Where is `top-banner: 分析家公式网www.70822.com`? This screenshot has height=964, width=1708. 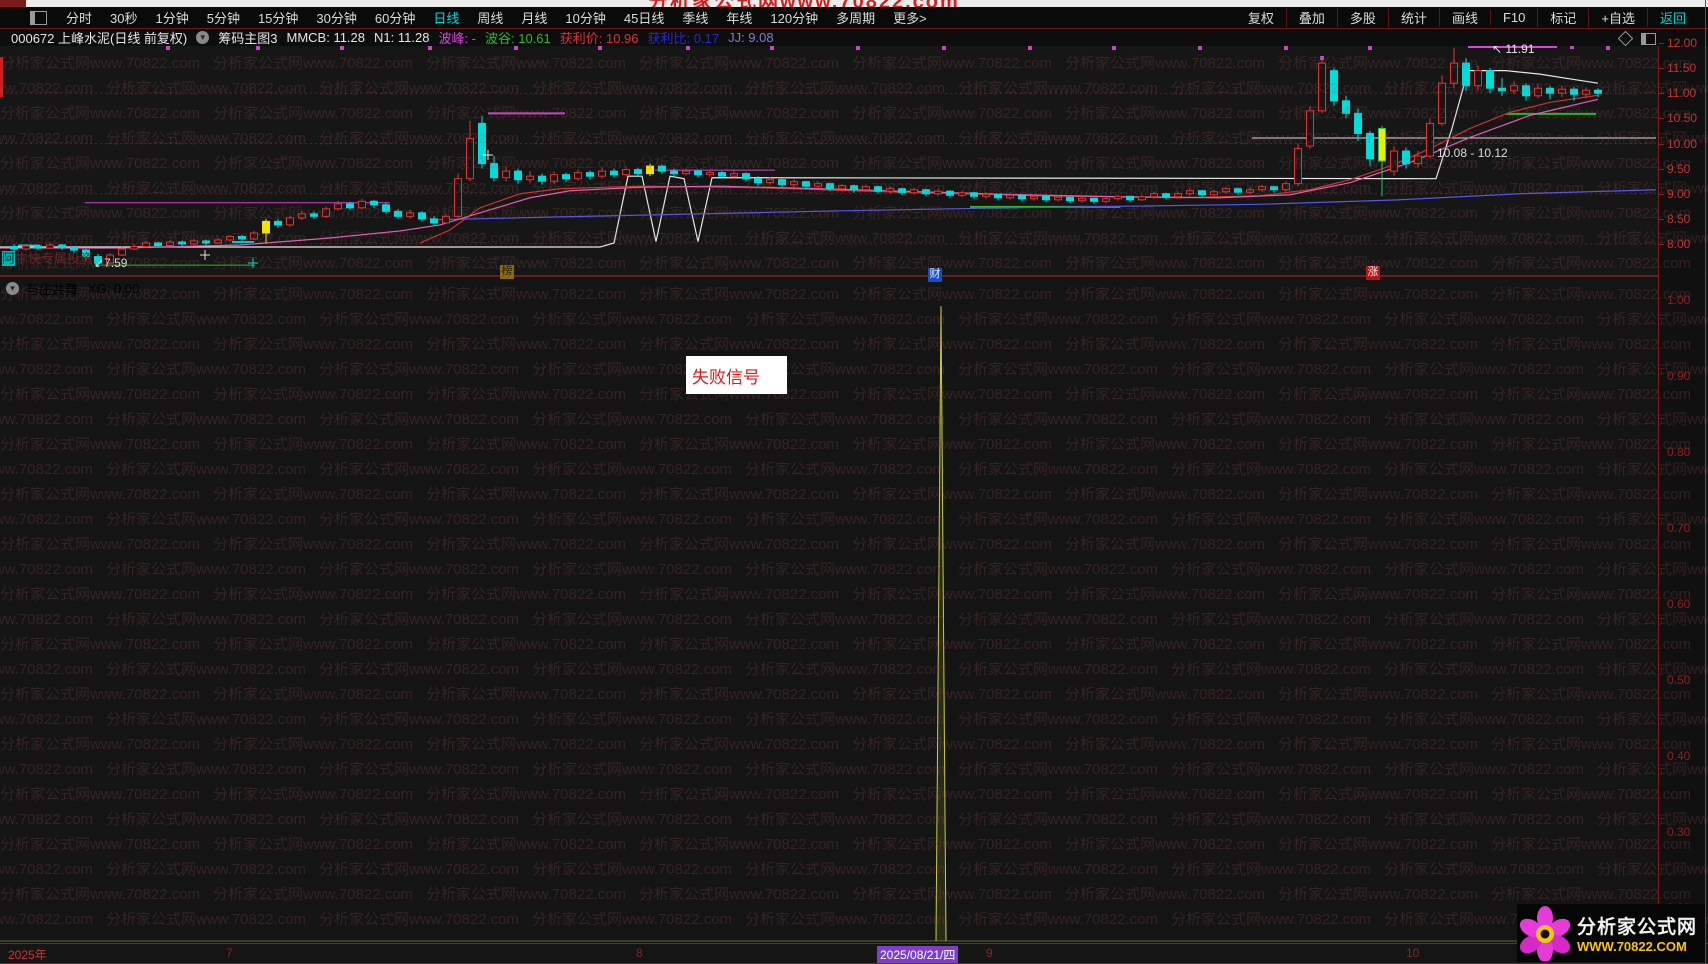
top-banner: 分析家公式网www.70822.com is located at coordinates (854, 3).